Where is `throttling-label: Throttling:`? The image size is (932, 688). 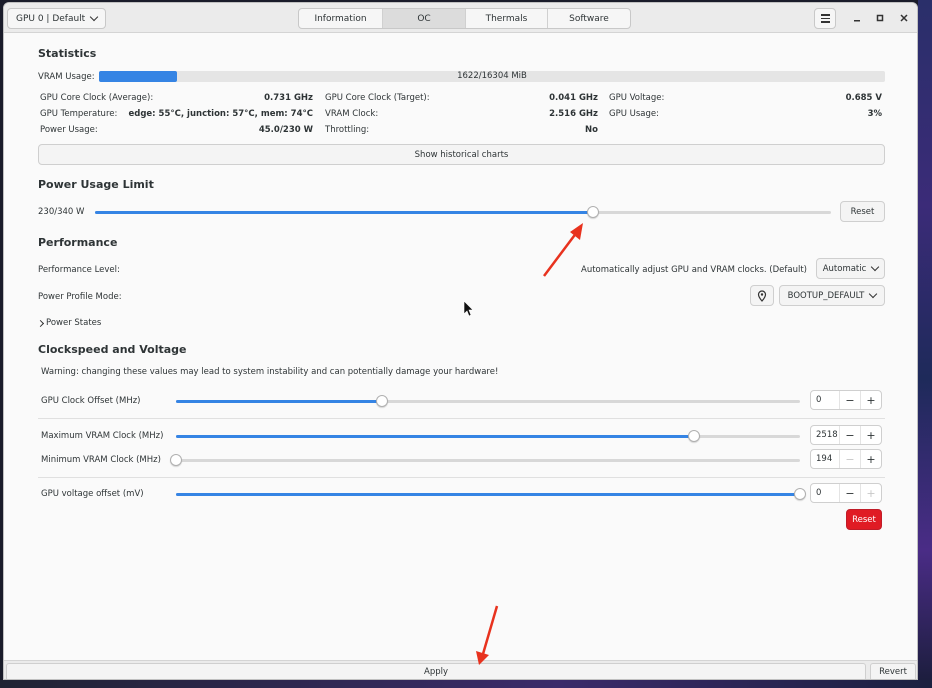 throttling-label: Throttling: is located at coordinates (347, 130).